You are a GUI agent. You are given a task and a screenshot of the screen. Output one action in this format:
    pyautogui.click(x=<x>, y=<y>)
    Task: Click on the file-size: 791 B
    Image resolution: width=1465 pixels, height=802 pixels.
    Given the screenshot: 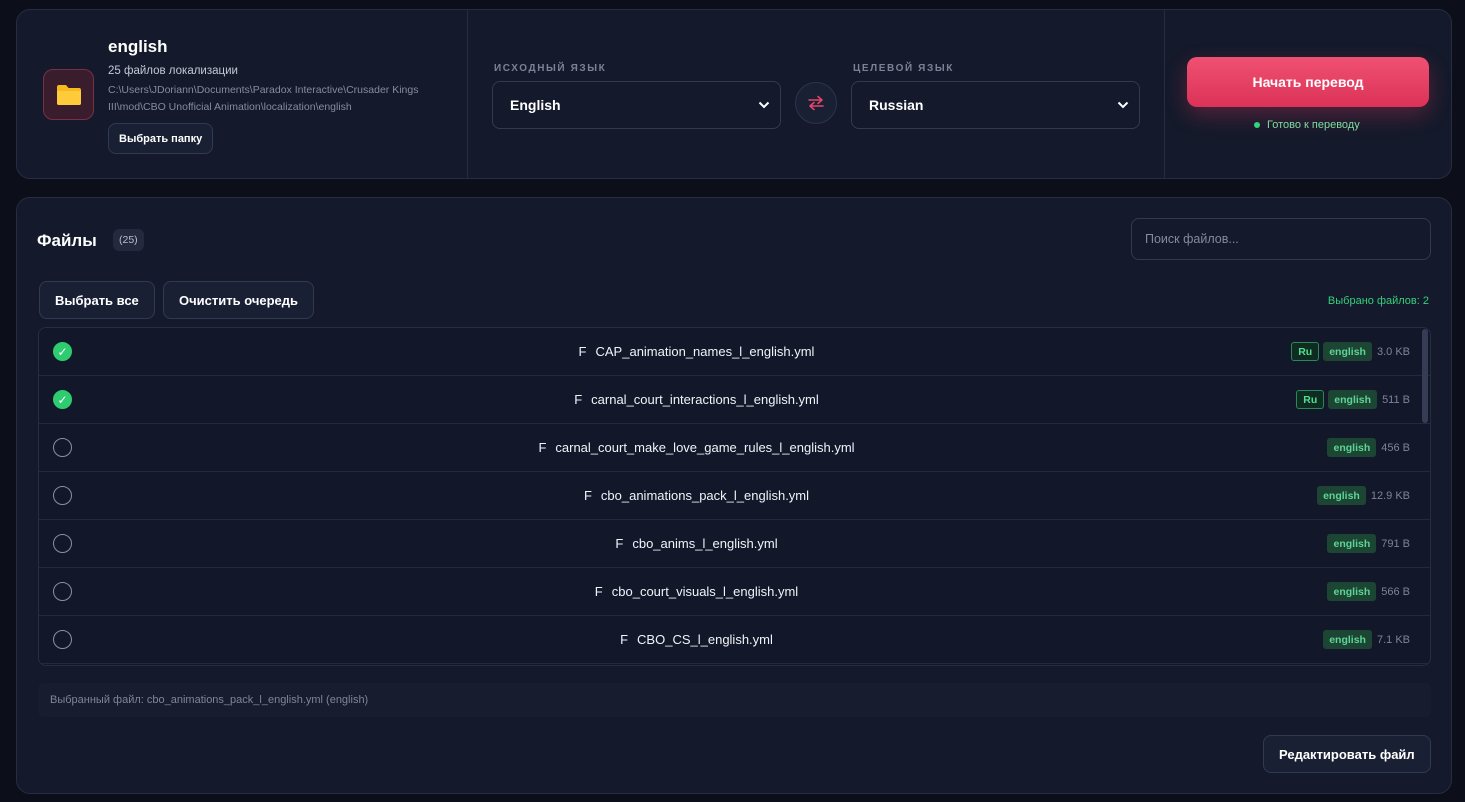 What is the action you would take?
    pyautogui.click(x=1395, y=543)
    